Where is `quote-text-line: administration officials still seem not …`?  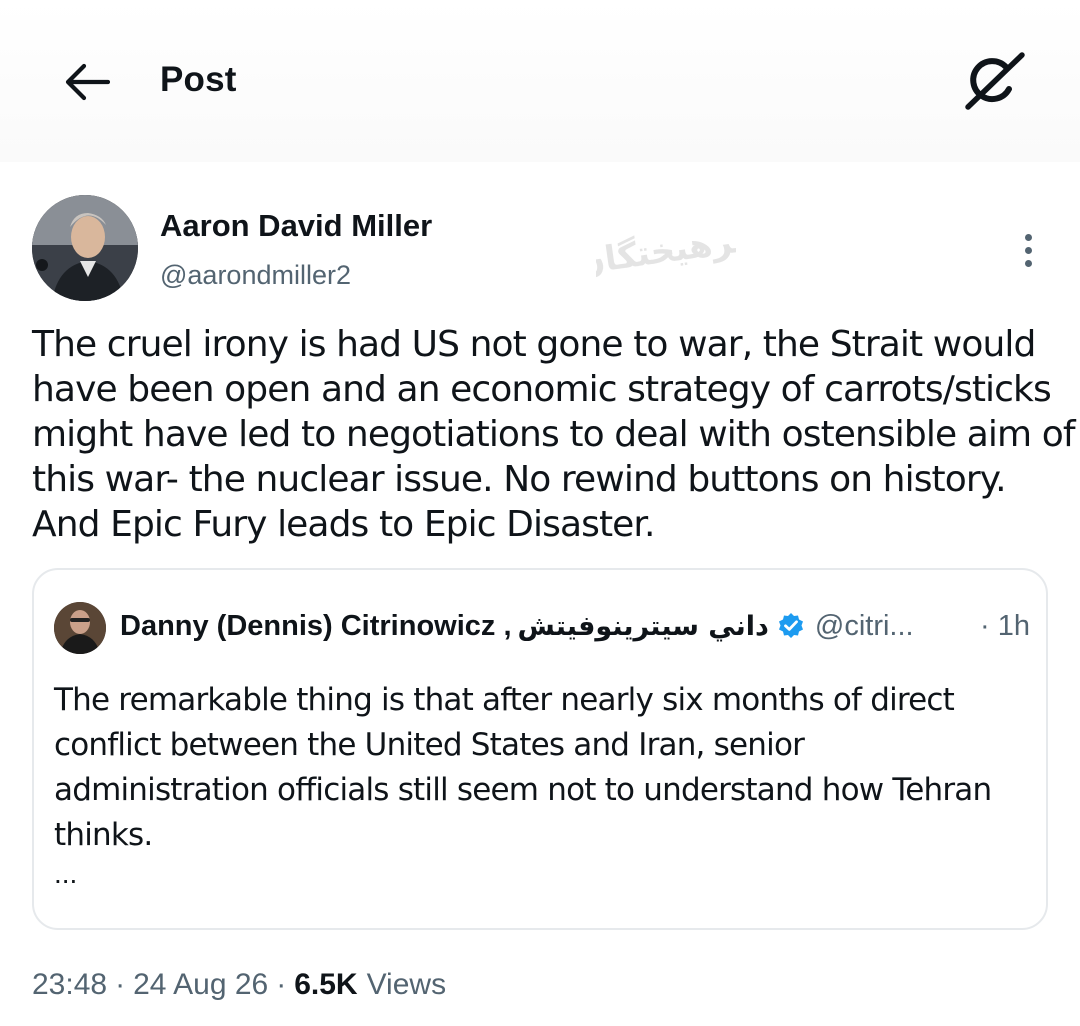
quote-text-line: administration officials still seem not … is located at coordinates (523, 790).